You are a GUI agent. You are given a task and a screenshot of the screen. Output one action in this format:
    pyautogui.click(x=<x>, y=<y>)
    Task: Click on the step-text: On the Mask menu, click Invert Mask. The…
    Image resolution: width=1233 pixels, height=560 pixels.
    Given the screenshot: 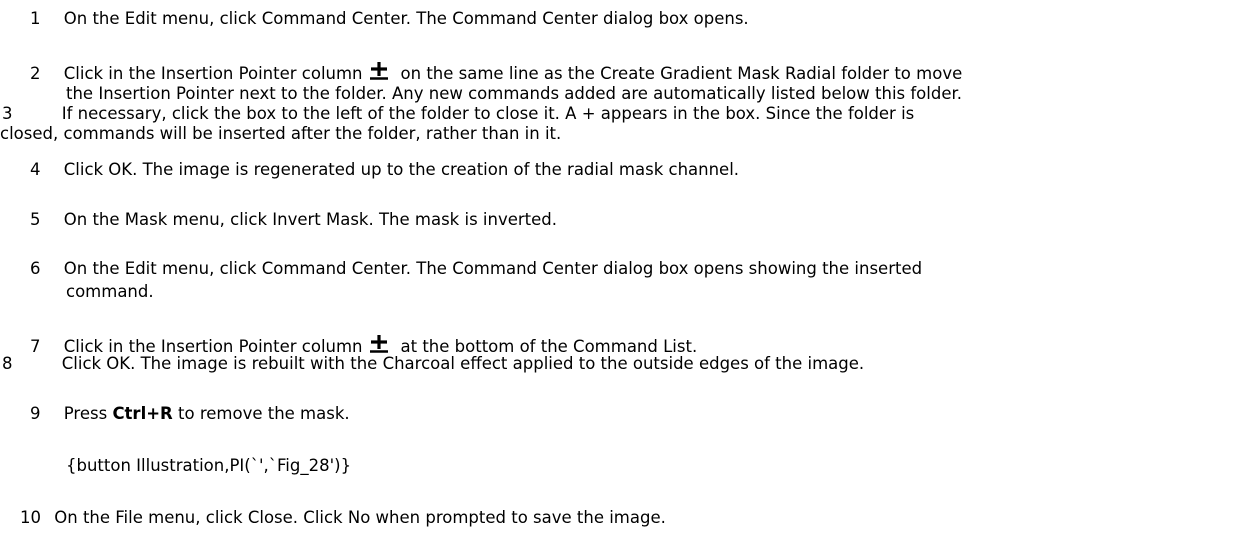 What is the action you would take?
    pyautogui.click(x=310, y=219)
    